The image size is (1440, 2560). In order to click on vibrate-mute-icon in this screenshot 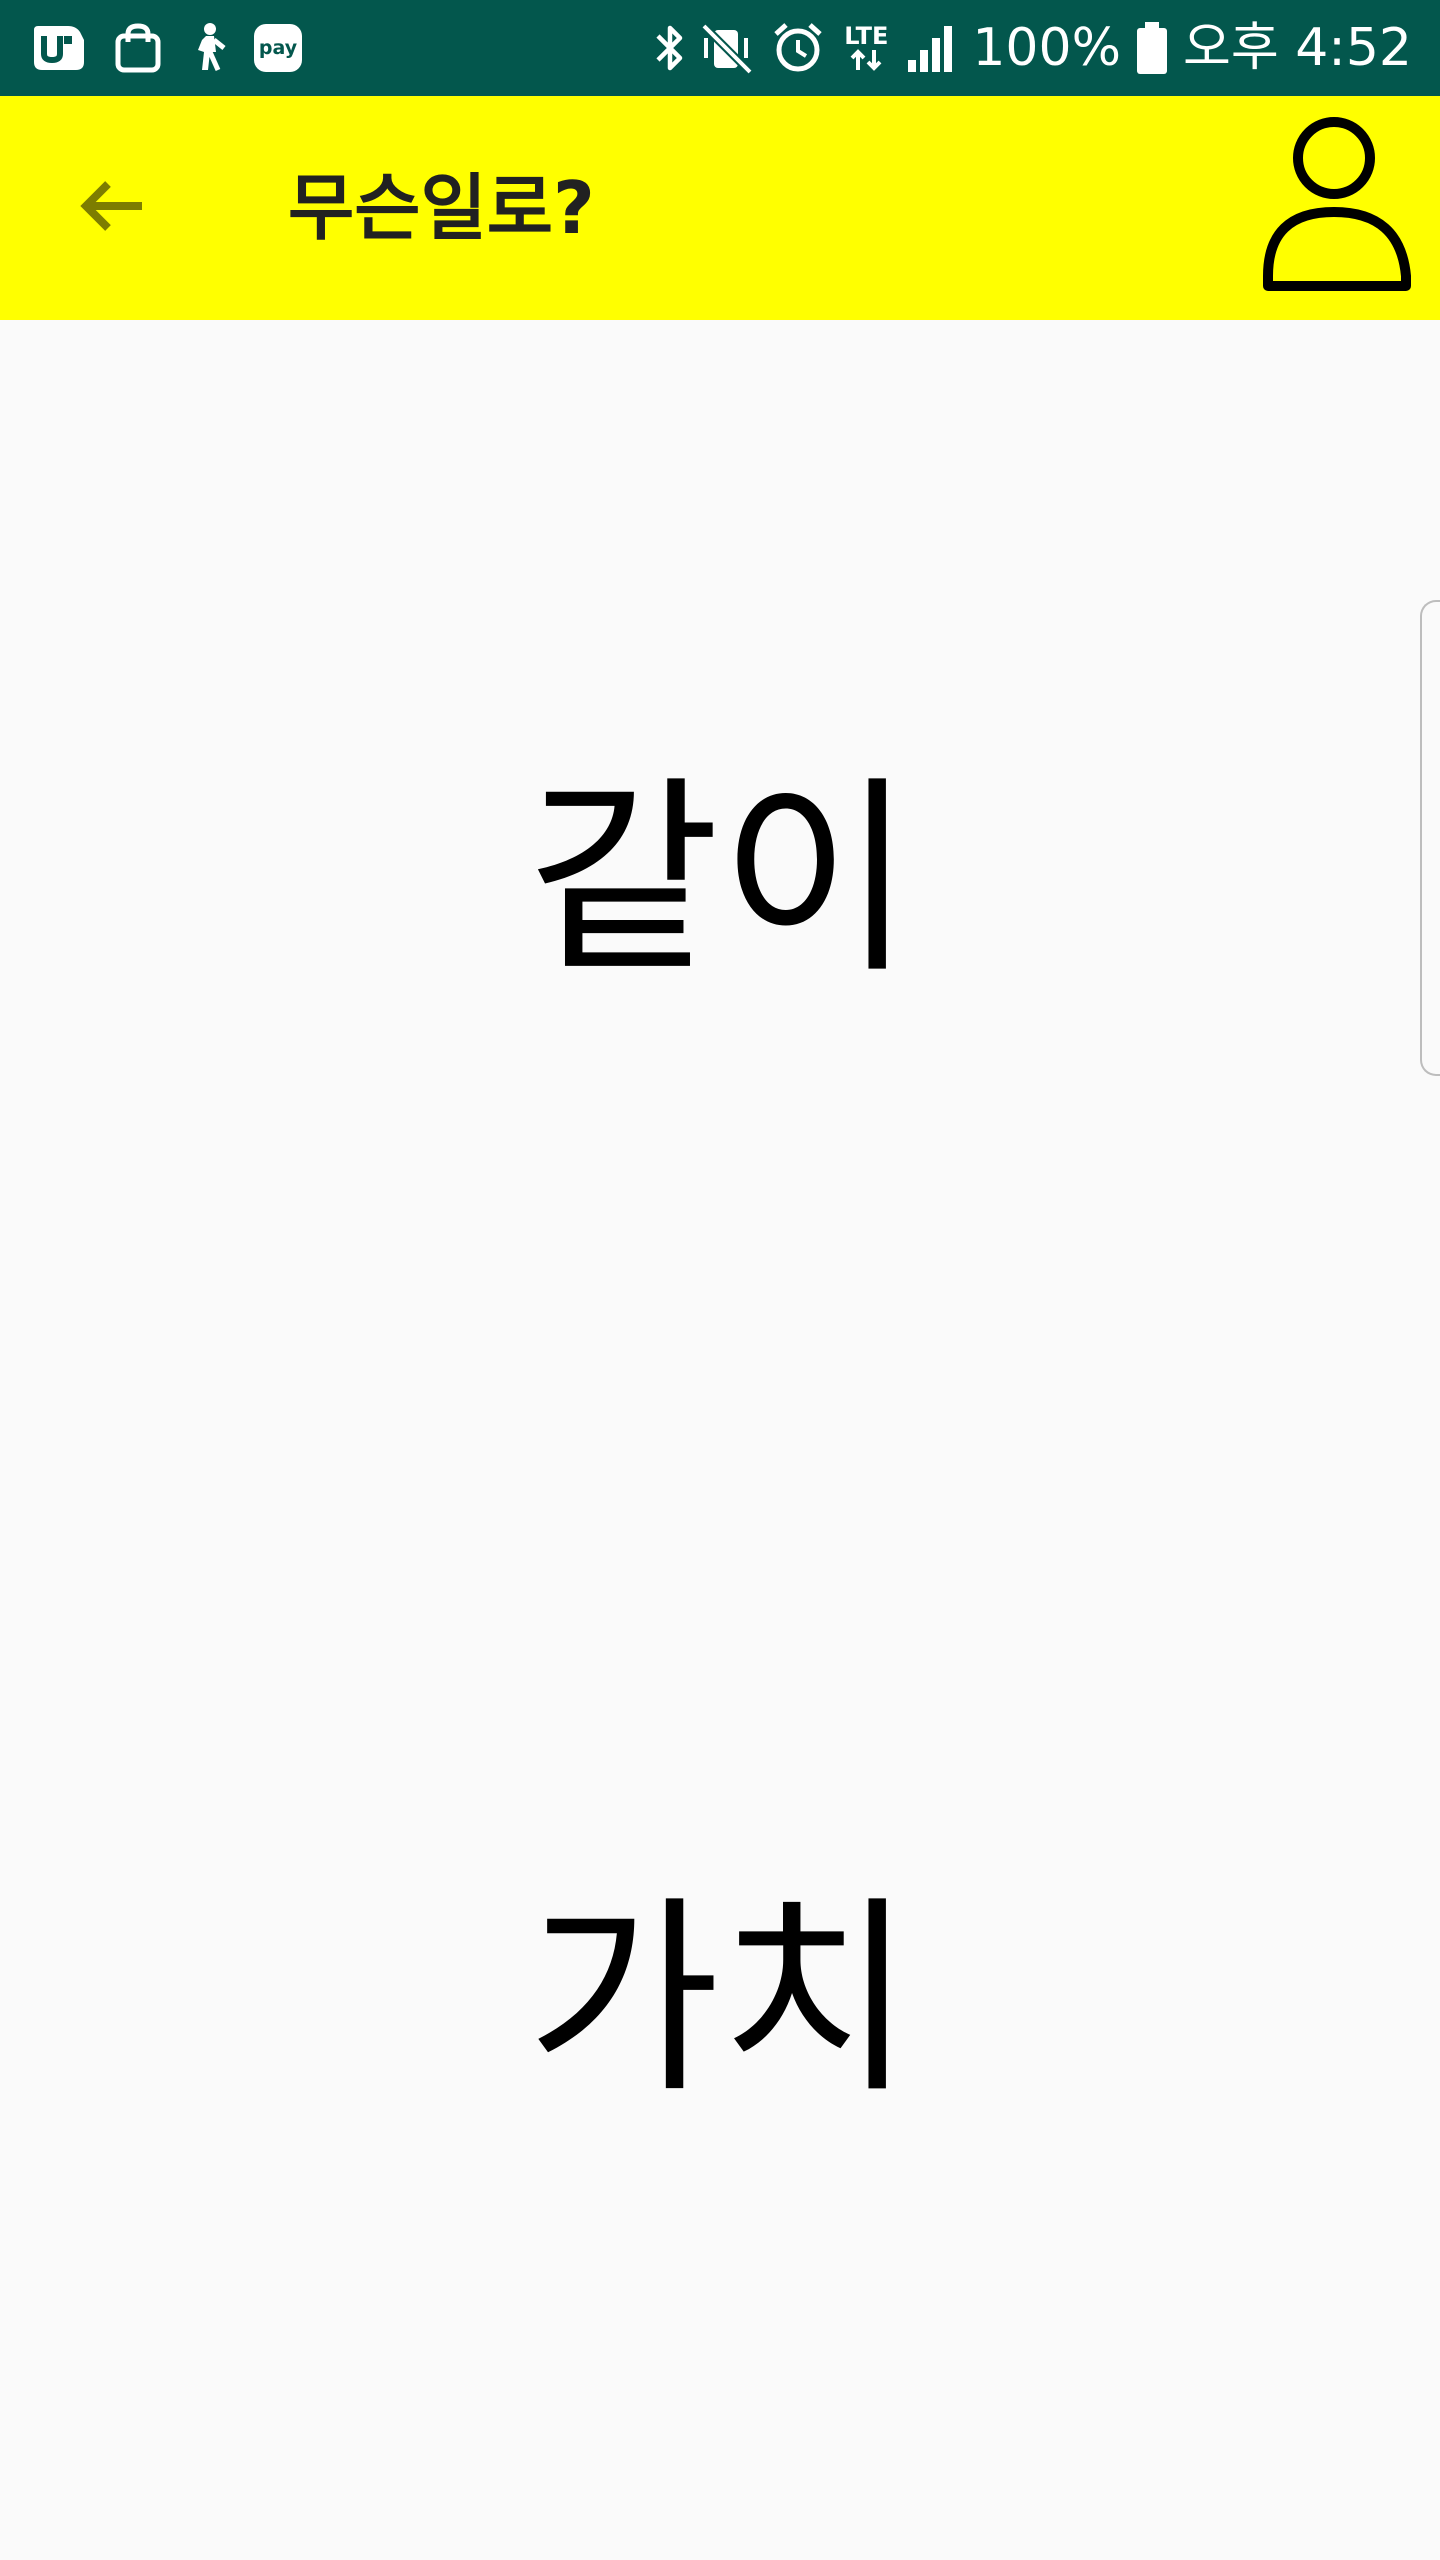, I will do `click(728, 48)`.